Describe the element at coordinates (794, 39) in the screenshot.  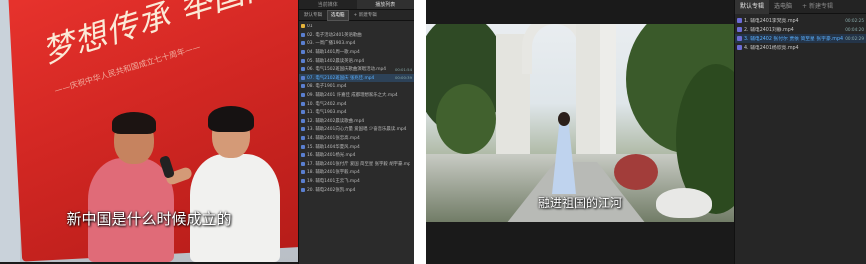
I see `album-item-name: 3. 辅电2402 张付尔 贾依 简至星 张宇豪.mp4` at that location.